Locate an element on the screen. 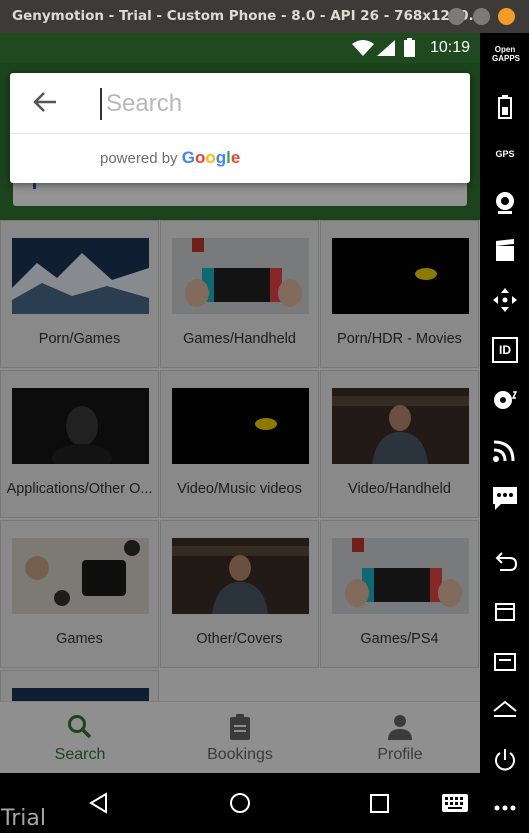  open-gapps-icon: Open GAPPS is located at coordinates (506, 58).